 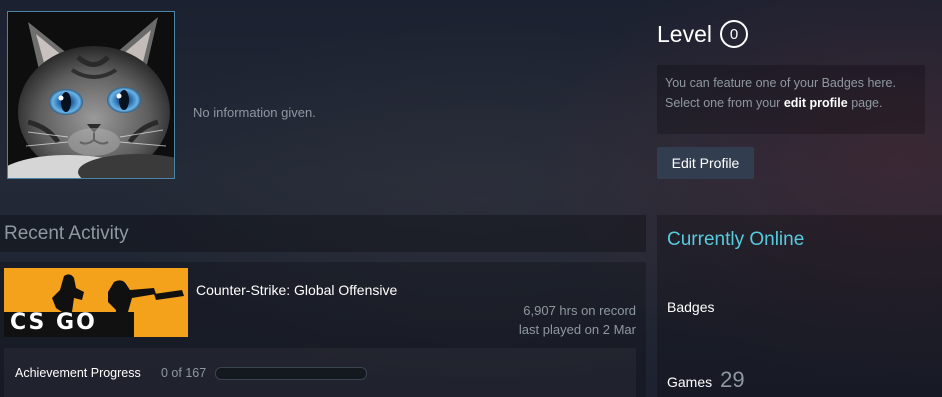 I want to click on avatar, so click(x=91, y=95).